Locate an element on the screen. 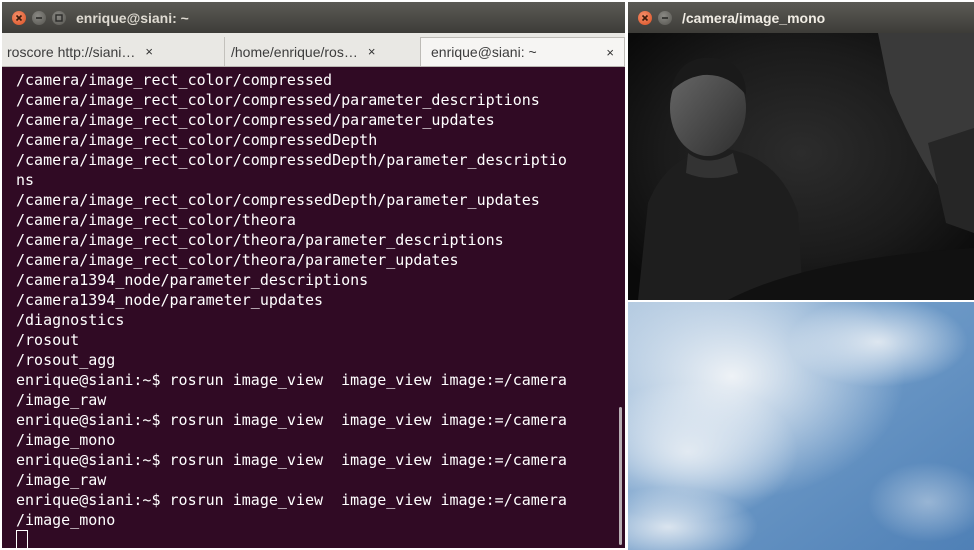 This screenshot has height=550, width=974. terminal-prompt-line is located at coordinates (320, 539).